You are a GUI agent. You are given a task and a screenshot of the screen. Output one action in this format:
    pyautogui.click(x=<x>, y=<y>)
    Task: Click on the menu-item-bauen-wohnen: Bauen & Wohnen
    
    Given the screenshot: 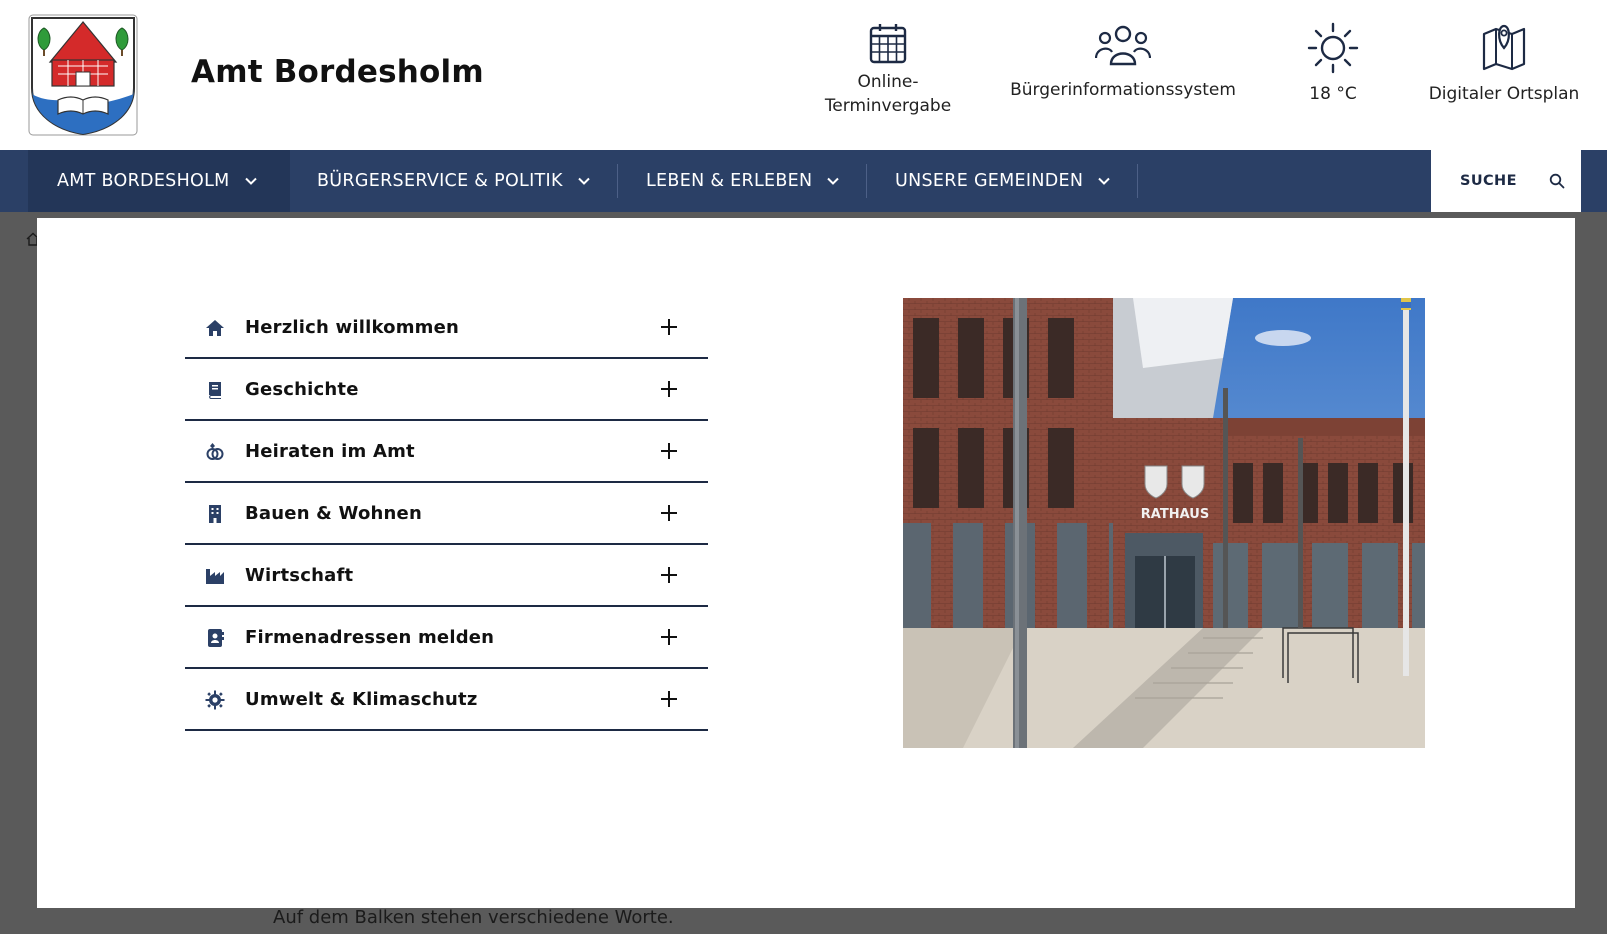 What is the action you would take?
    pyautogui.click(x=446, y=514)
    